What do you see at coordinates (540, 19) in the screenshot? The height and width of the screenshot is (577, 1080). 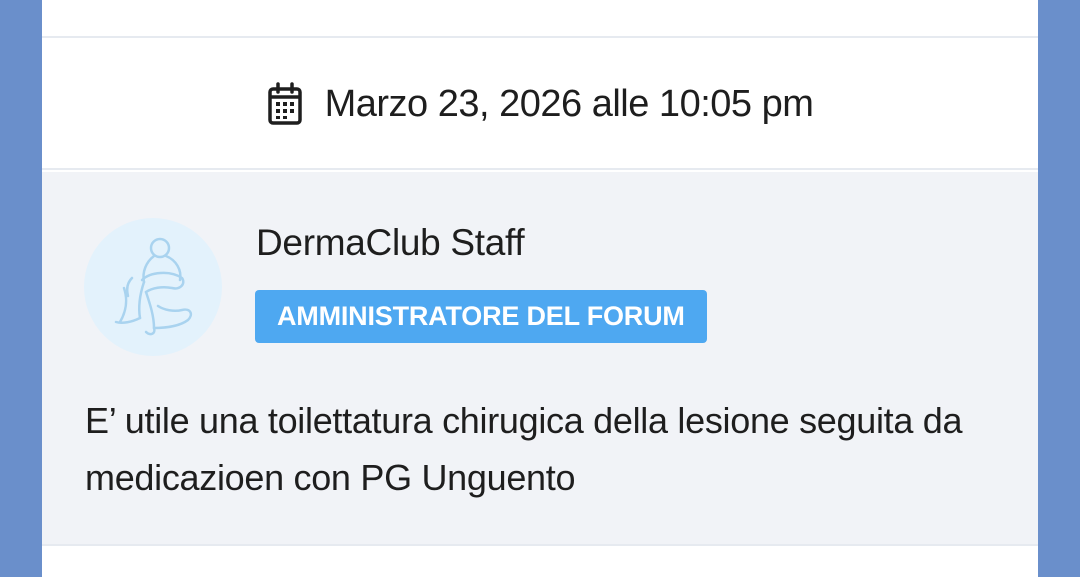 I see `previous-section` at bounding box center [540, 19].